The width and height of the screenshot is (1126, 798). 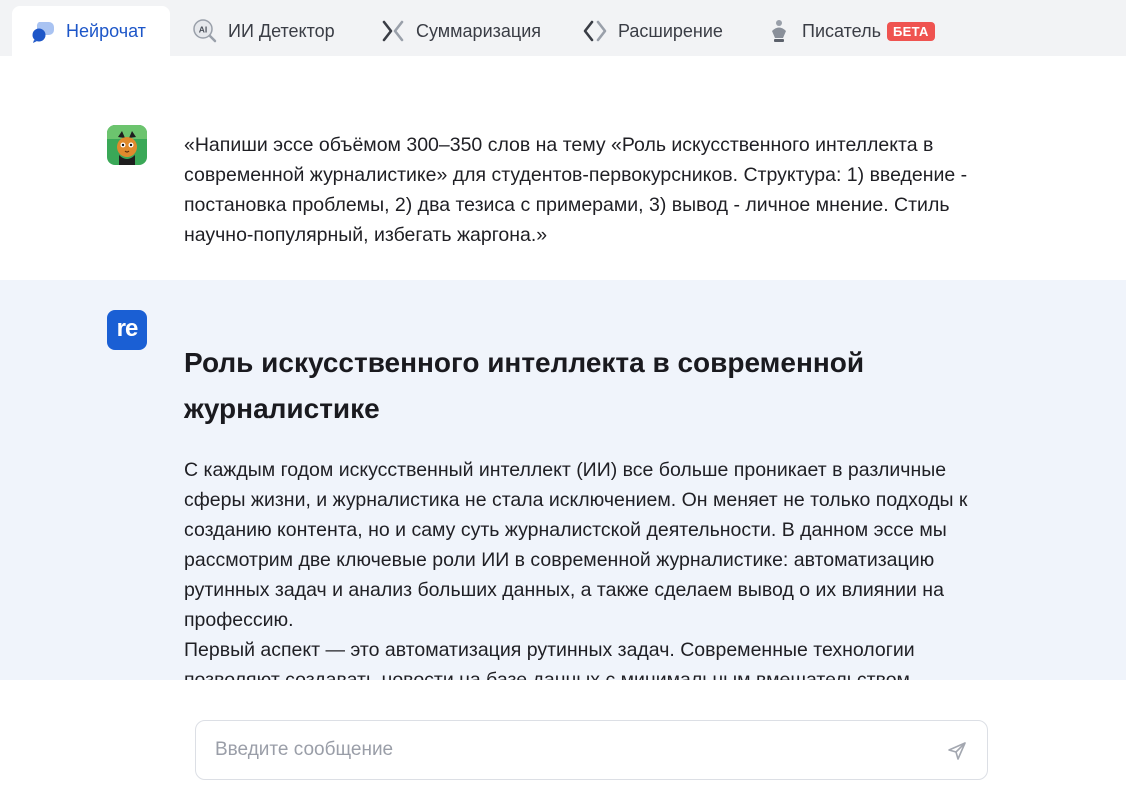 I want to click on code-brackets-icon, so click(x=595, y=31).